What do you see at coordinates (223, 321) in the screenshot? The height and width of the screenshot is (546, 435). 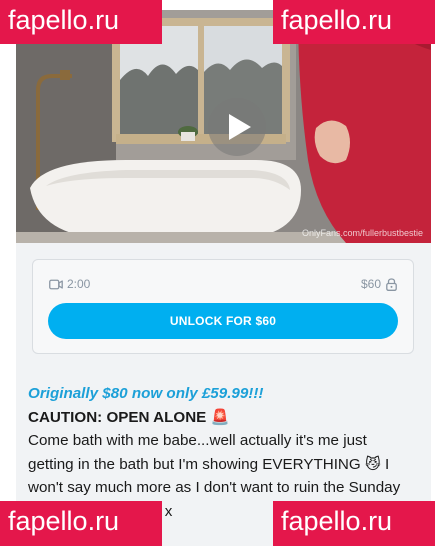 I see `unlock-button: UNLOCK FOR $60` at bounding box center [223, 321].